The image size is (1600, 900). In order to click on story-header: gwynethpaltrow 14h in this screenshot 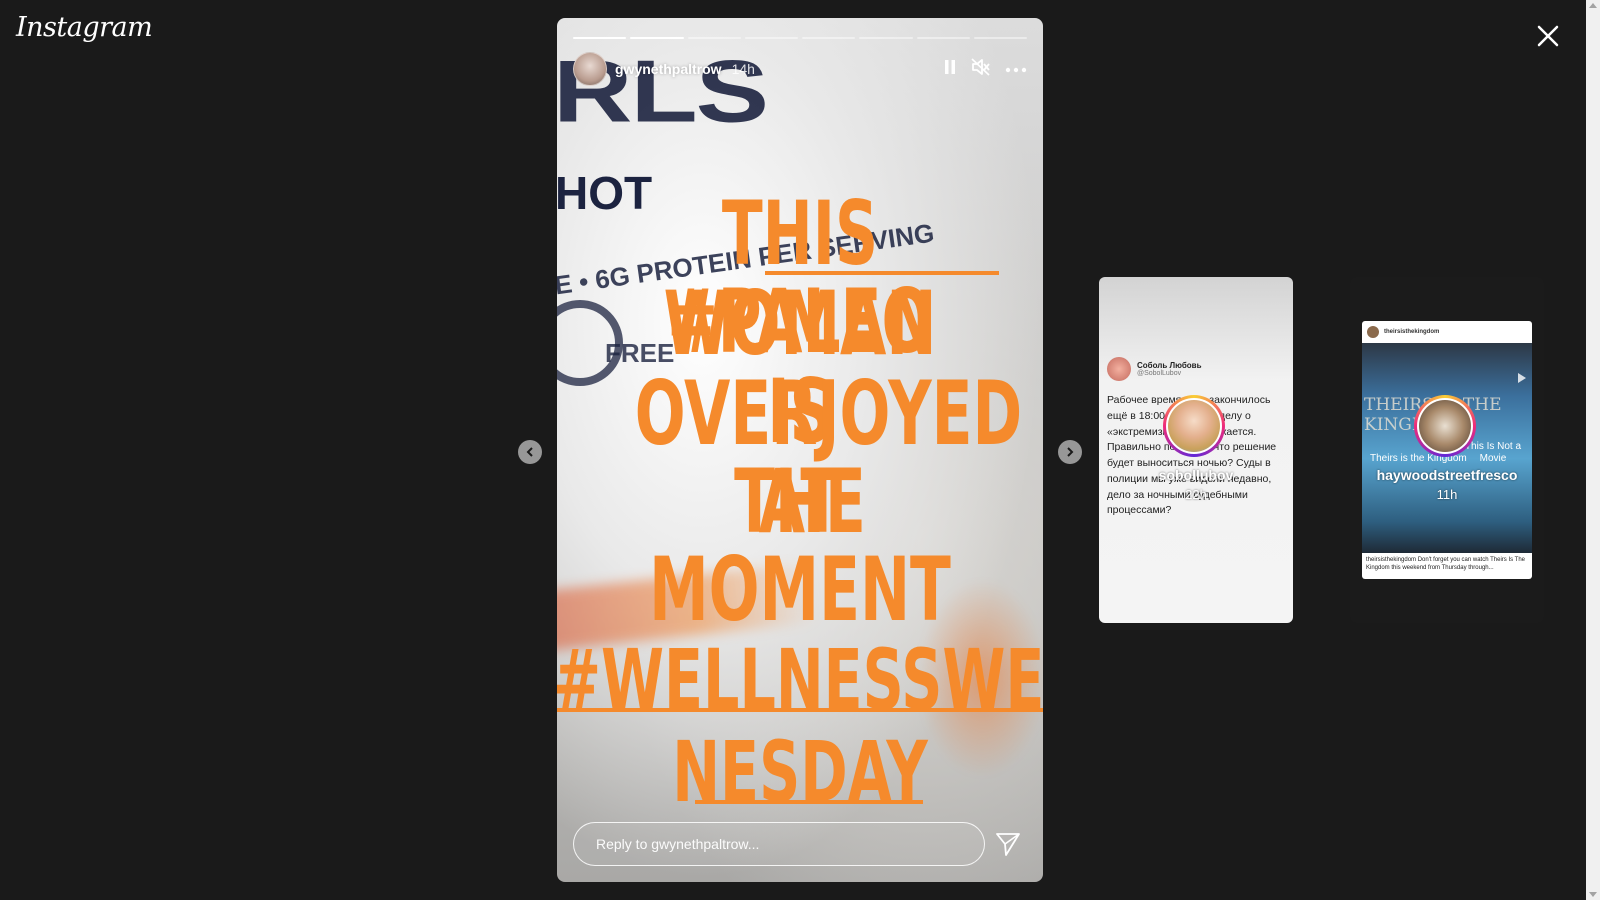, I will do `click(800, 69)`.